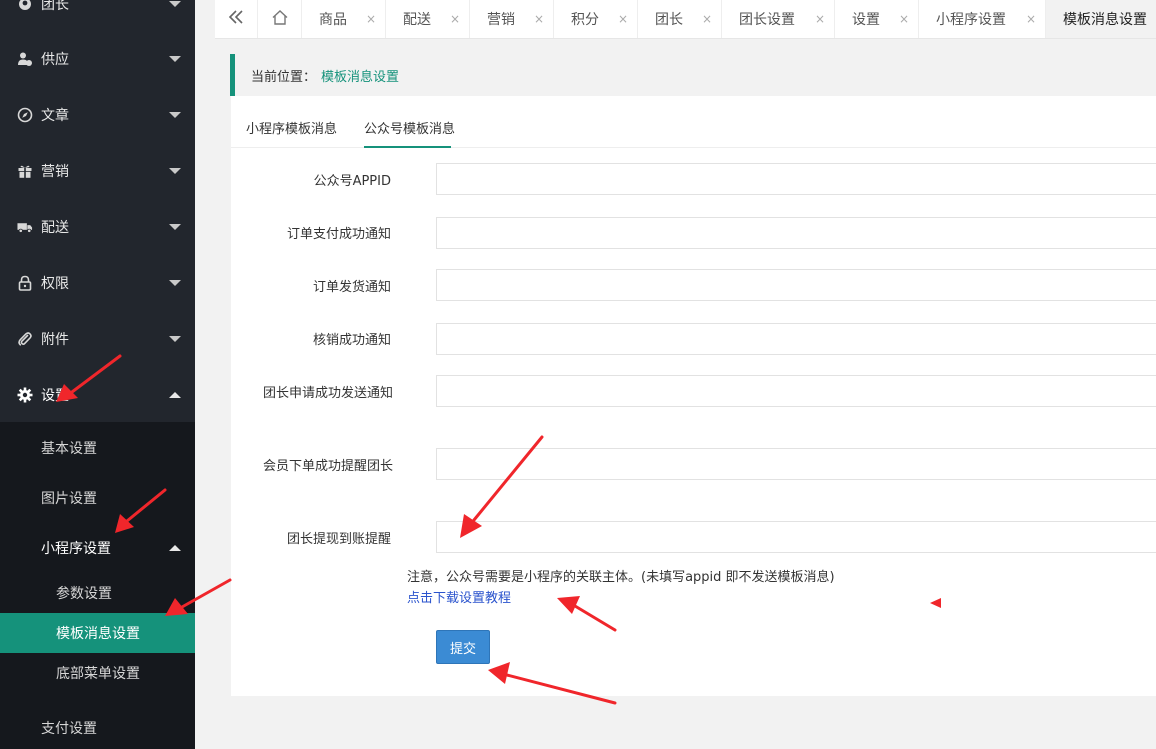 This screenshot has height=749, width=1156. I want to click on breadcrumb: 当前位置： 模板消息设置, so click(693, 75).